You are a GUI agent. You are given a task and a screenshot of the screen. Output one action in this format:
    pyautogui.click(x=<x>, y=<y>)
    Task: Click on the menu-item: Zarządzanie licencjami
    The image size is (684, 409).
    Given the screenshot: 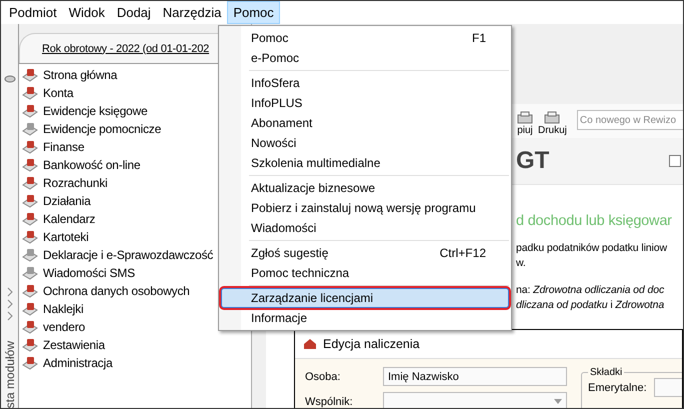 What is the action you would take?
    pyautogui.click(x=365, y=298)
    